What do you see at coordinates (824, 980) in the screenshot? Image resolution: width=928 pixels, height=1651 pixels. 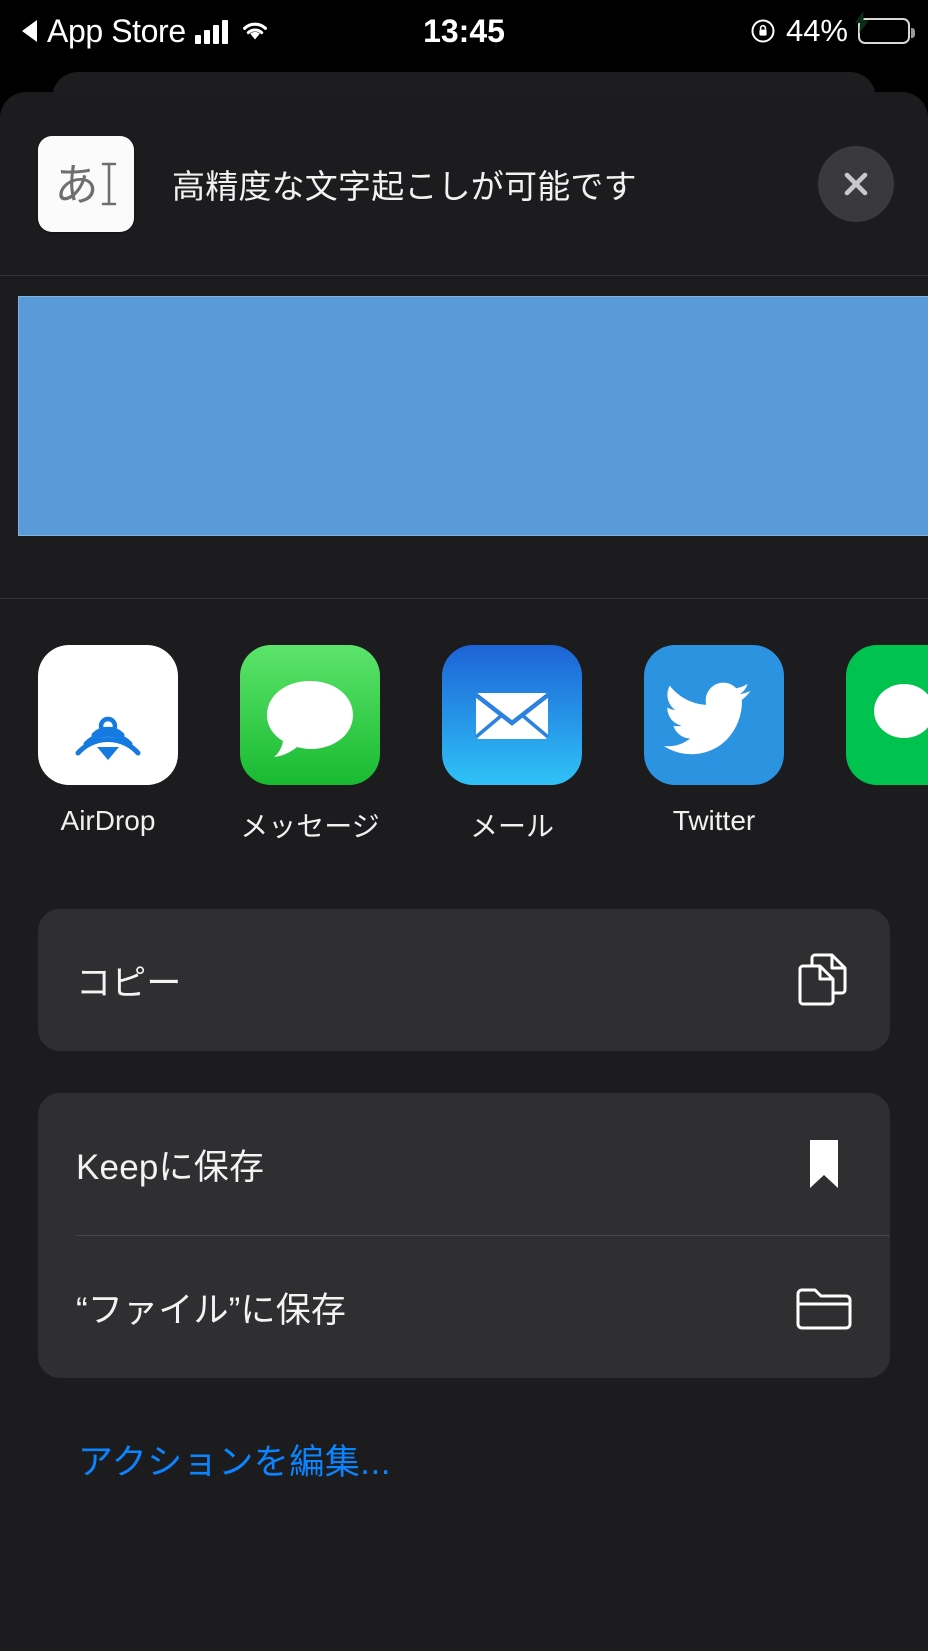 I see `copy-documents-icon` at bounding box center [824, 980].